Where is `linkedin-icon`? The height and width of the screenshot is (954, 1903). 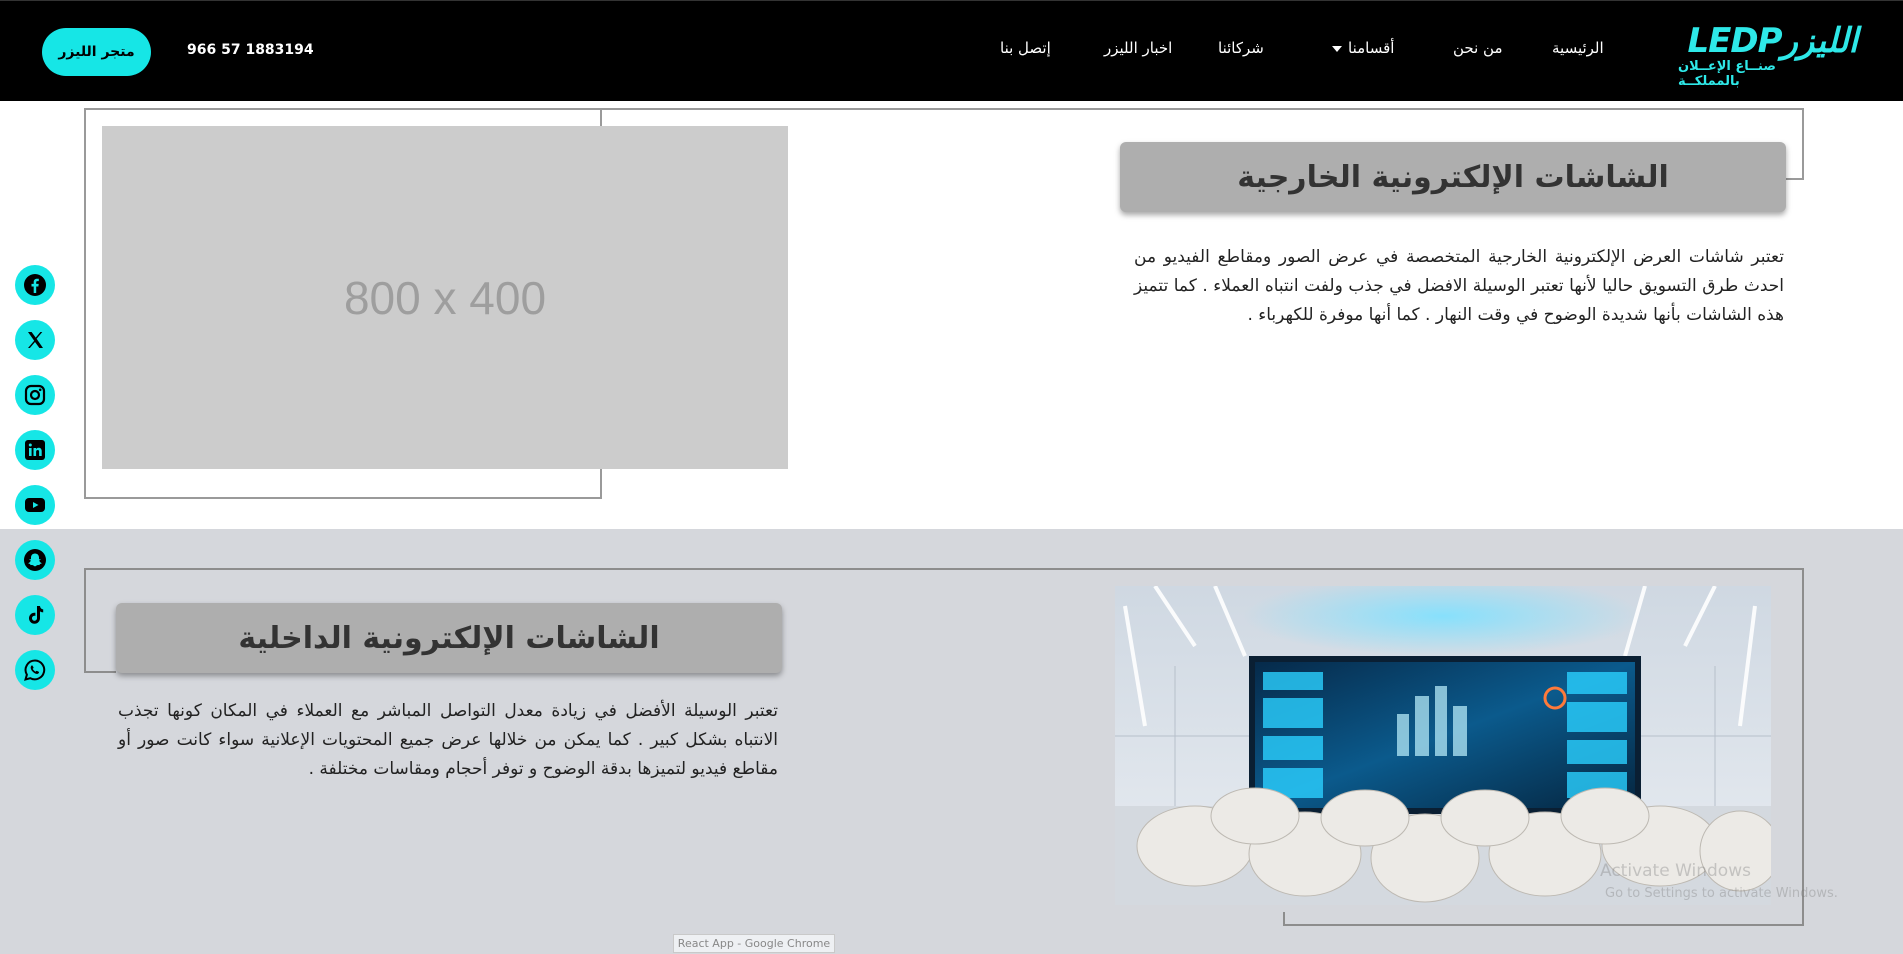
linkedin-icon is located at coordinates (35, 450).